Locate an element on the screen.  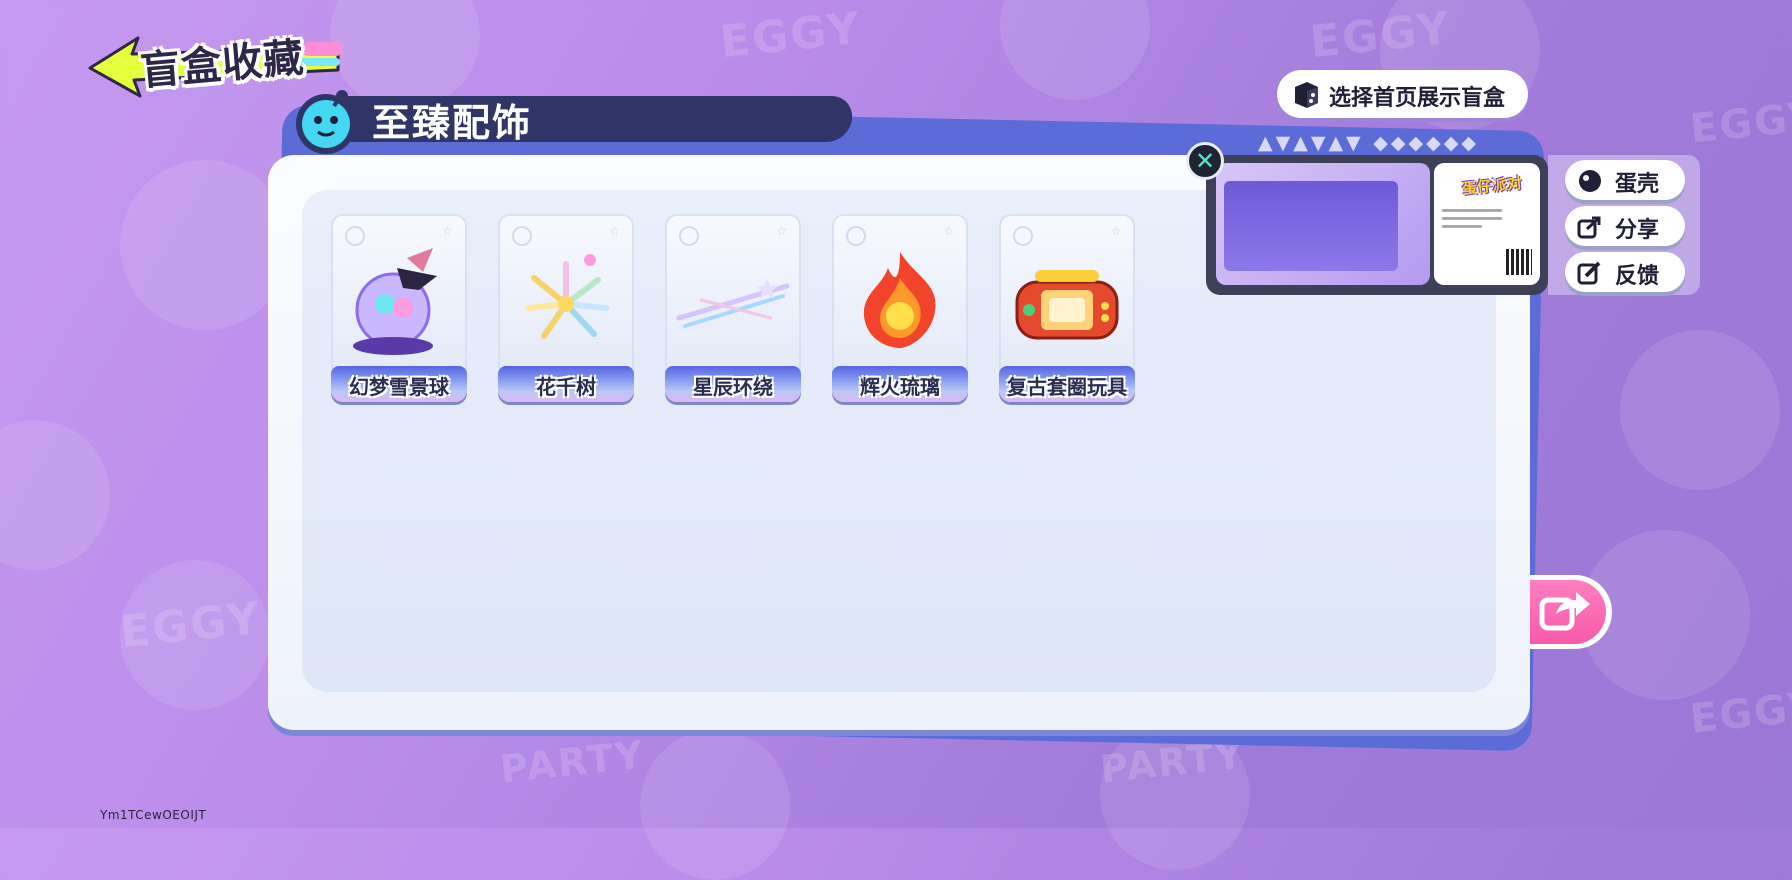
box-icon is located at coordinates (1306, 95).